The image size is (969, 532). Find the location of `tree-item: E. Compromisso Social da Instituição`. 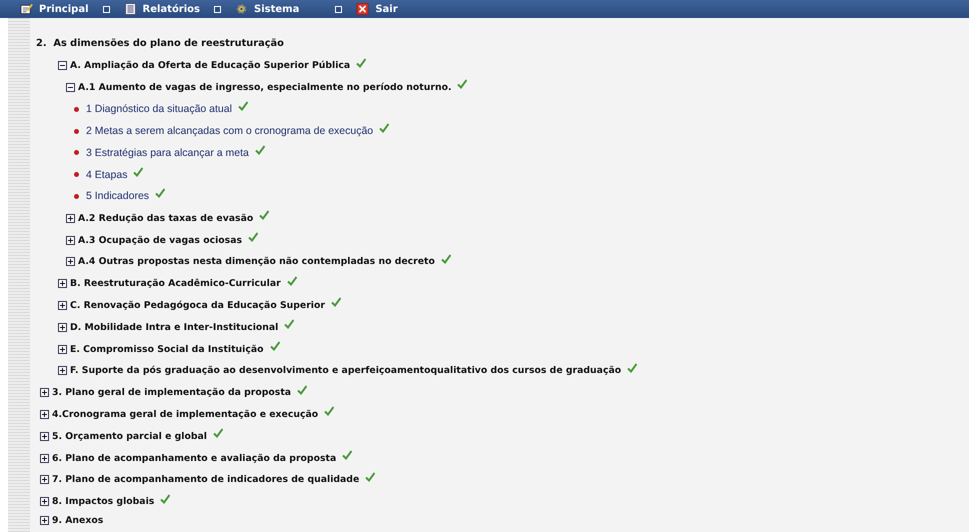

tree-item: E. Compromisso Social da Instituição is located at coordinates (167, 349).